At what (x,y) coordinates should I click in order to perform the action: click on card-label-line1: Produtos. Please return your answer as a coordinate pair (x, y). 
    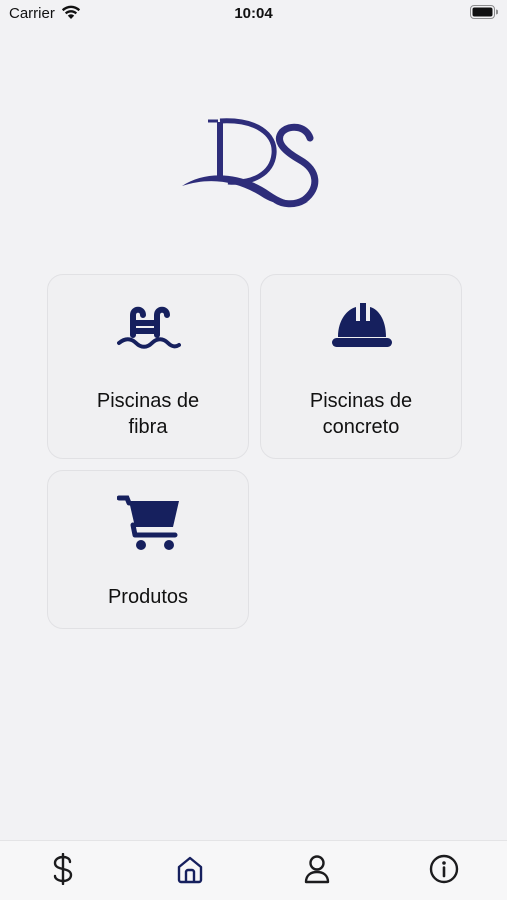
    Looking at the image, I should click on (148, 597).